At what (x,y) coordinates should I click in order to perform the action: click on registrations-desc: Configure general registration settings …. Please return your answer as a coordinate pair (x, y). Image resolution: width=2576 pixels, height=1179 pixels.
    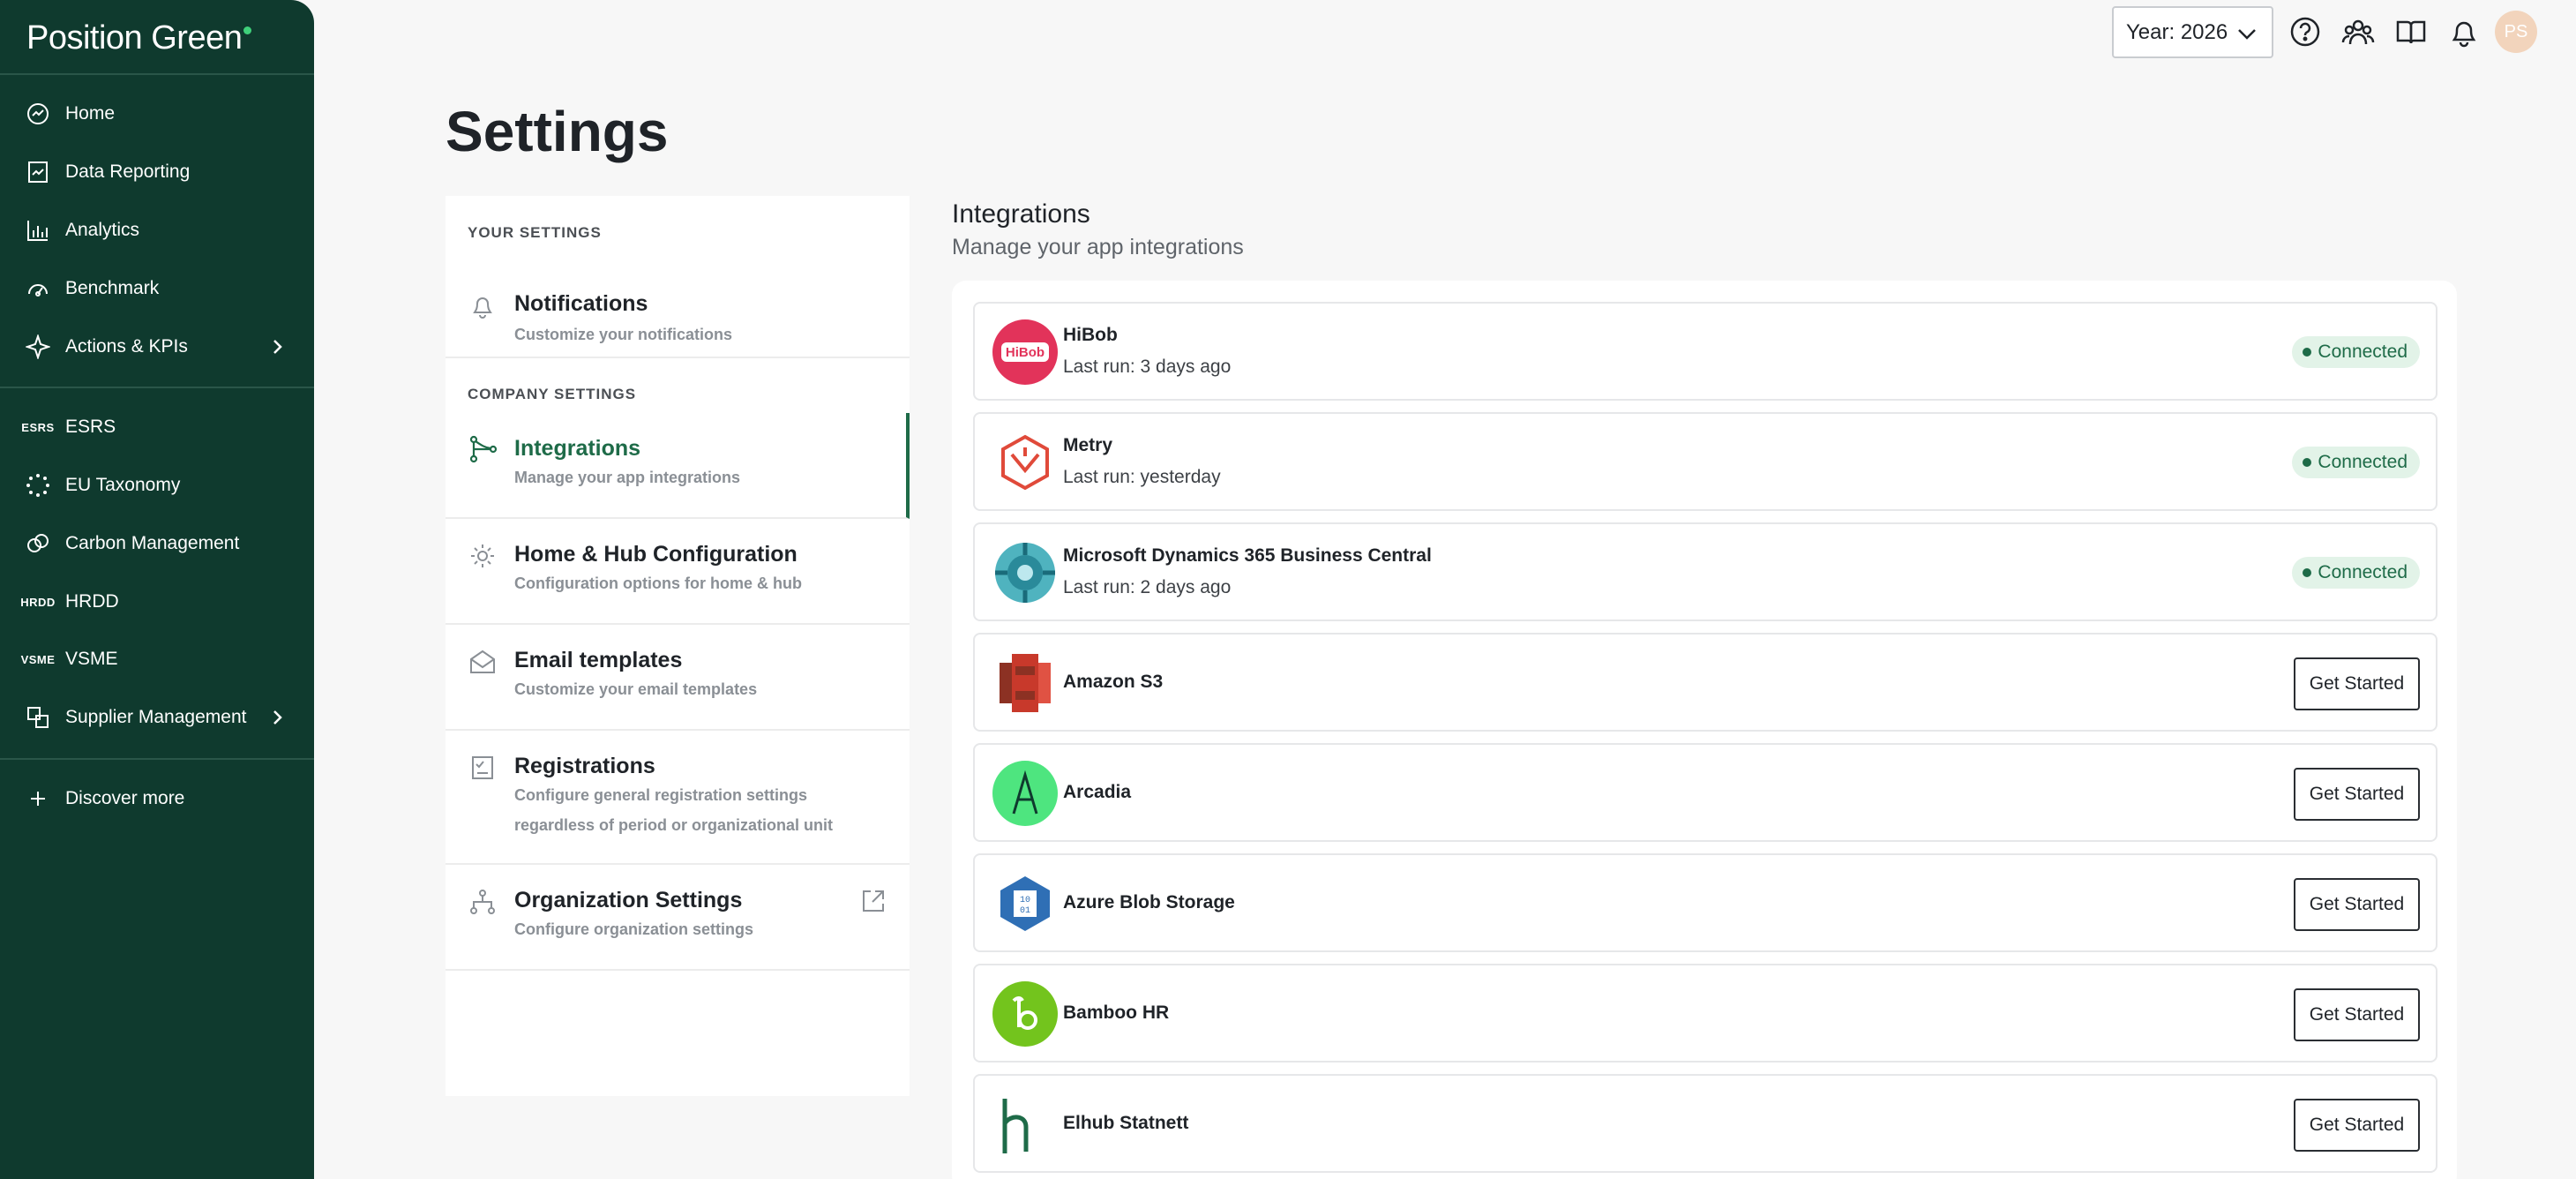
    Looking at the image, I should click on (674, 810).